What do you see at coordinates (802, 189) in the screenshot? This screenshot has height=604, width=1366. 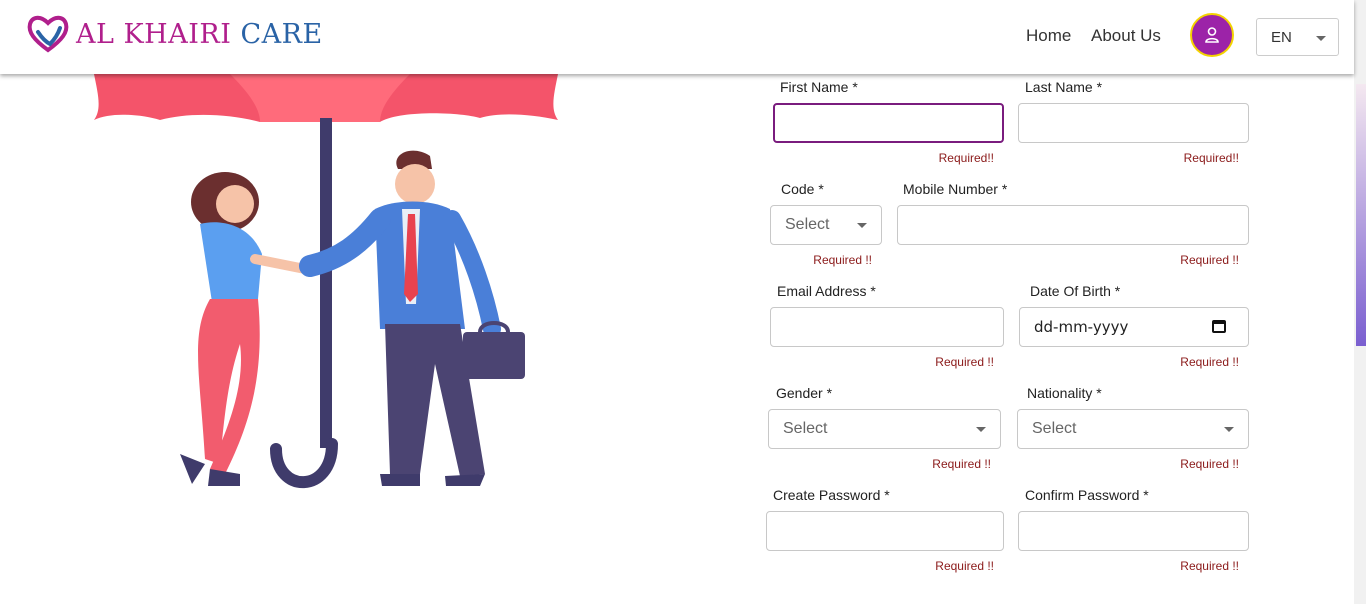 I see `code-label: Code *` at bounding box center [802, 189].